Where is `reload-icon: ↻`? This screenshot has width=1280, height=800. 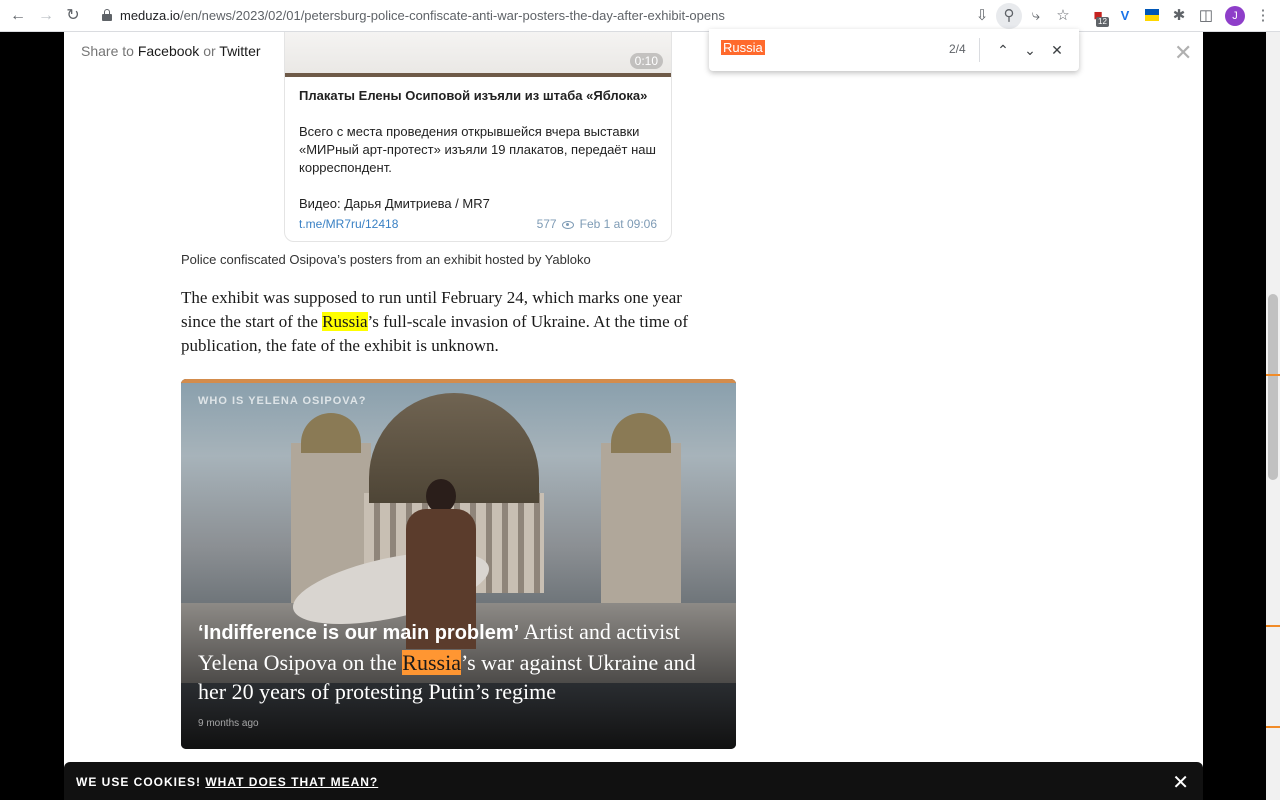 reload-icon: ↻ is located at coordinates (73, 16).